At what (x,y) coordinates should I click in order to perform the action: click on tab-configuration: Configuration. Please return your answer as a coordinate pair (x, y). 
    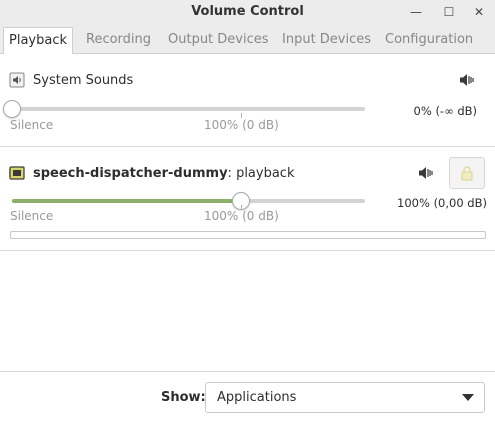
    Looking at the image, I should click on (429, 40).